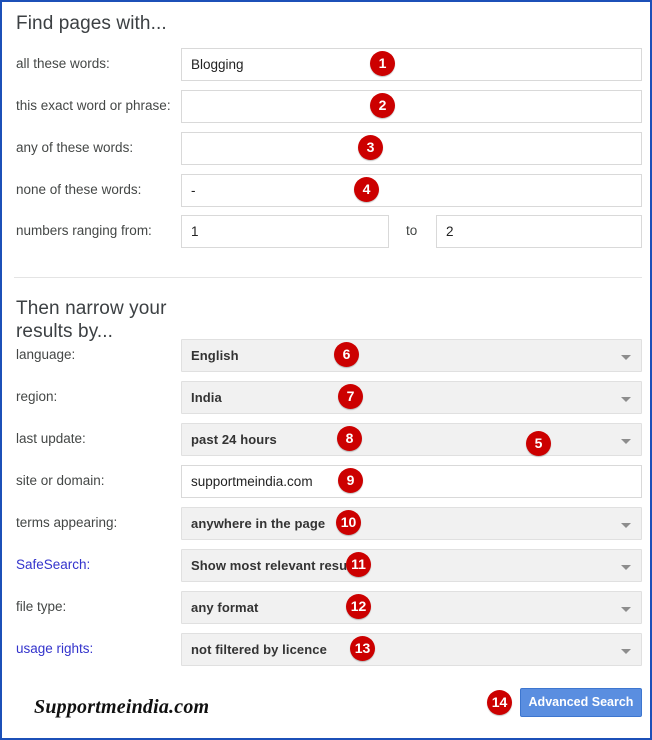  I want to click on badge-11: 11, so click(358, 564).